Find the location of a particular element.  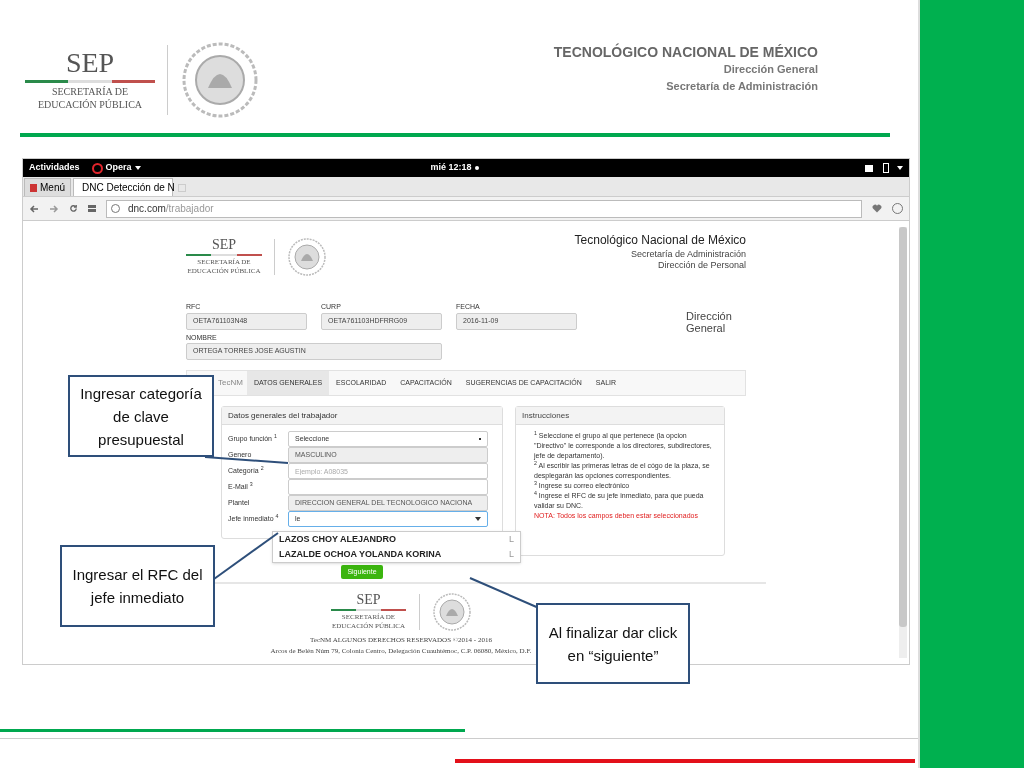

leader-line is located at coordinates (246, 556).